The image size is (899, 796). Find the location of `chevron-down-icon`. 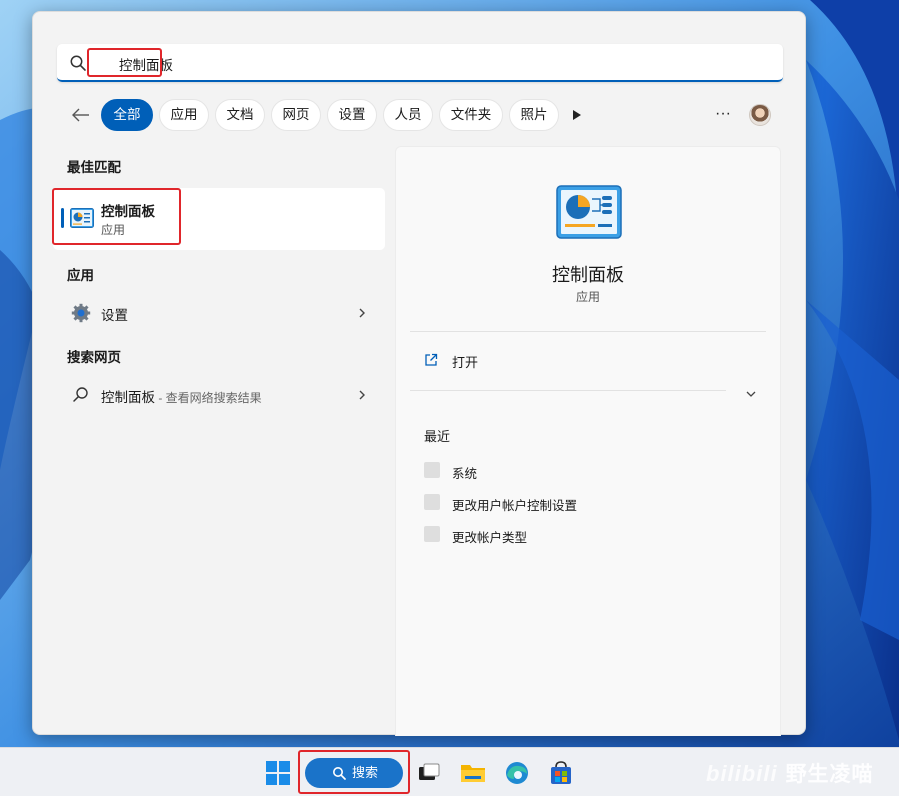

chevron-down-icon is located at coordinates (751, 394).